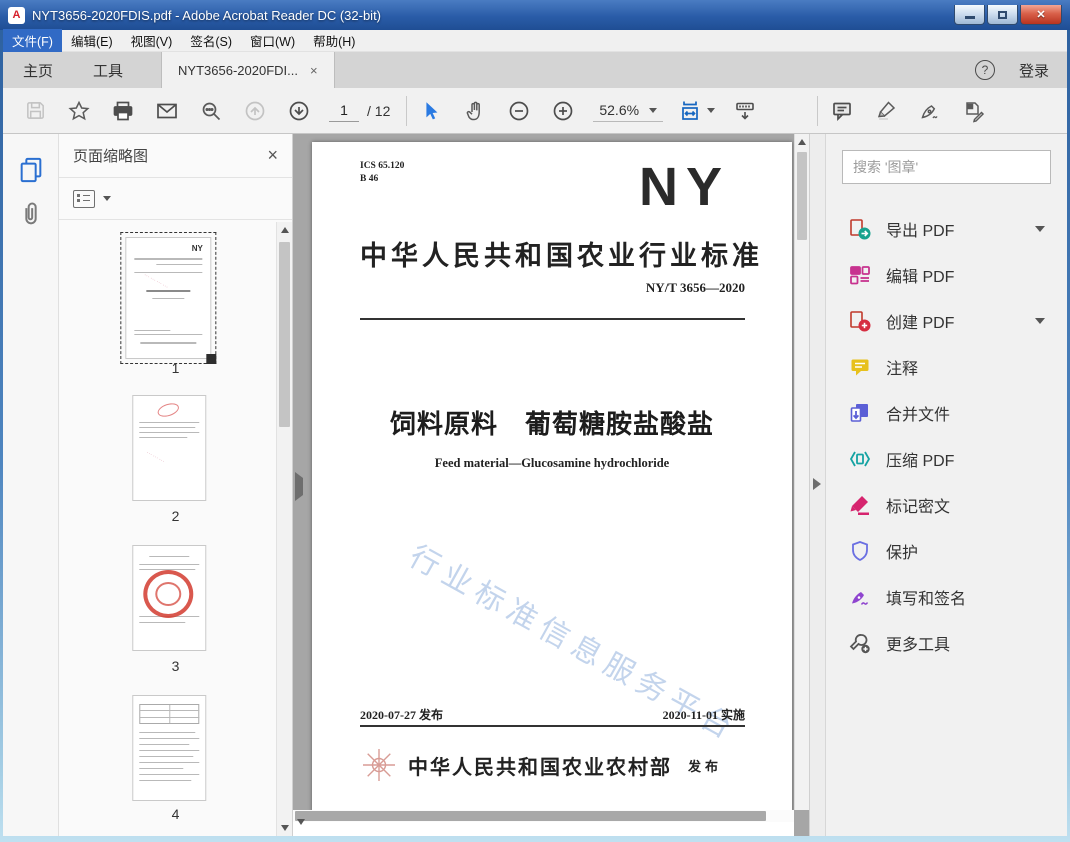  What do you see at coordinates (540, 767) in the screenshot?
I see `publisher-name: 中华人民共和国农业农村部` at bounding box center [540, 767].